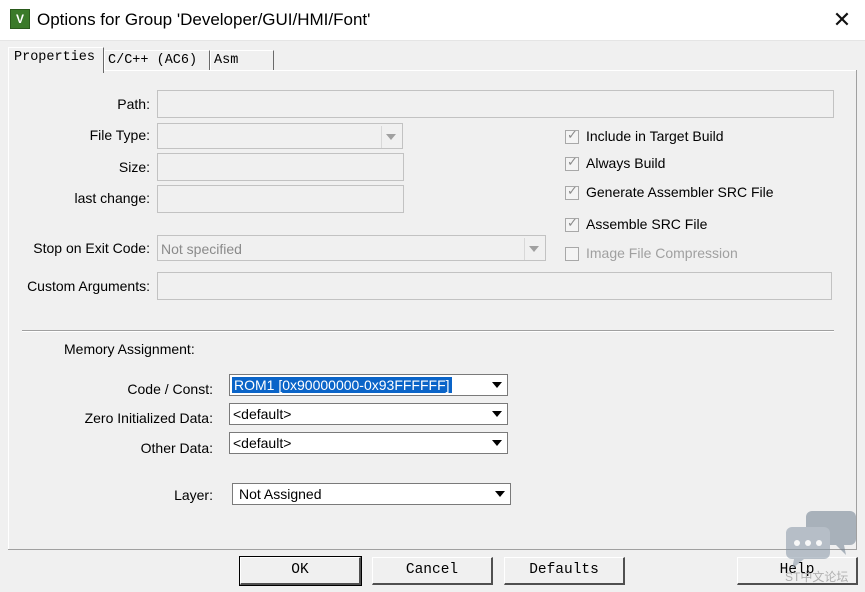 The width and height of the screenshot is (865, 592). I want to click on tab-panel-border, so click(432, 70).